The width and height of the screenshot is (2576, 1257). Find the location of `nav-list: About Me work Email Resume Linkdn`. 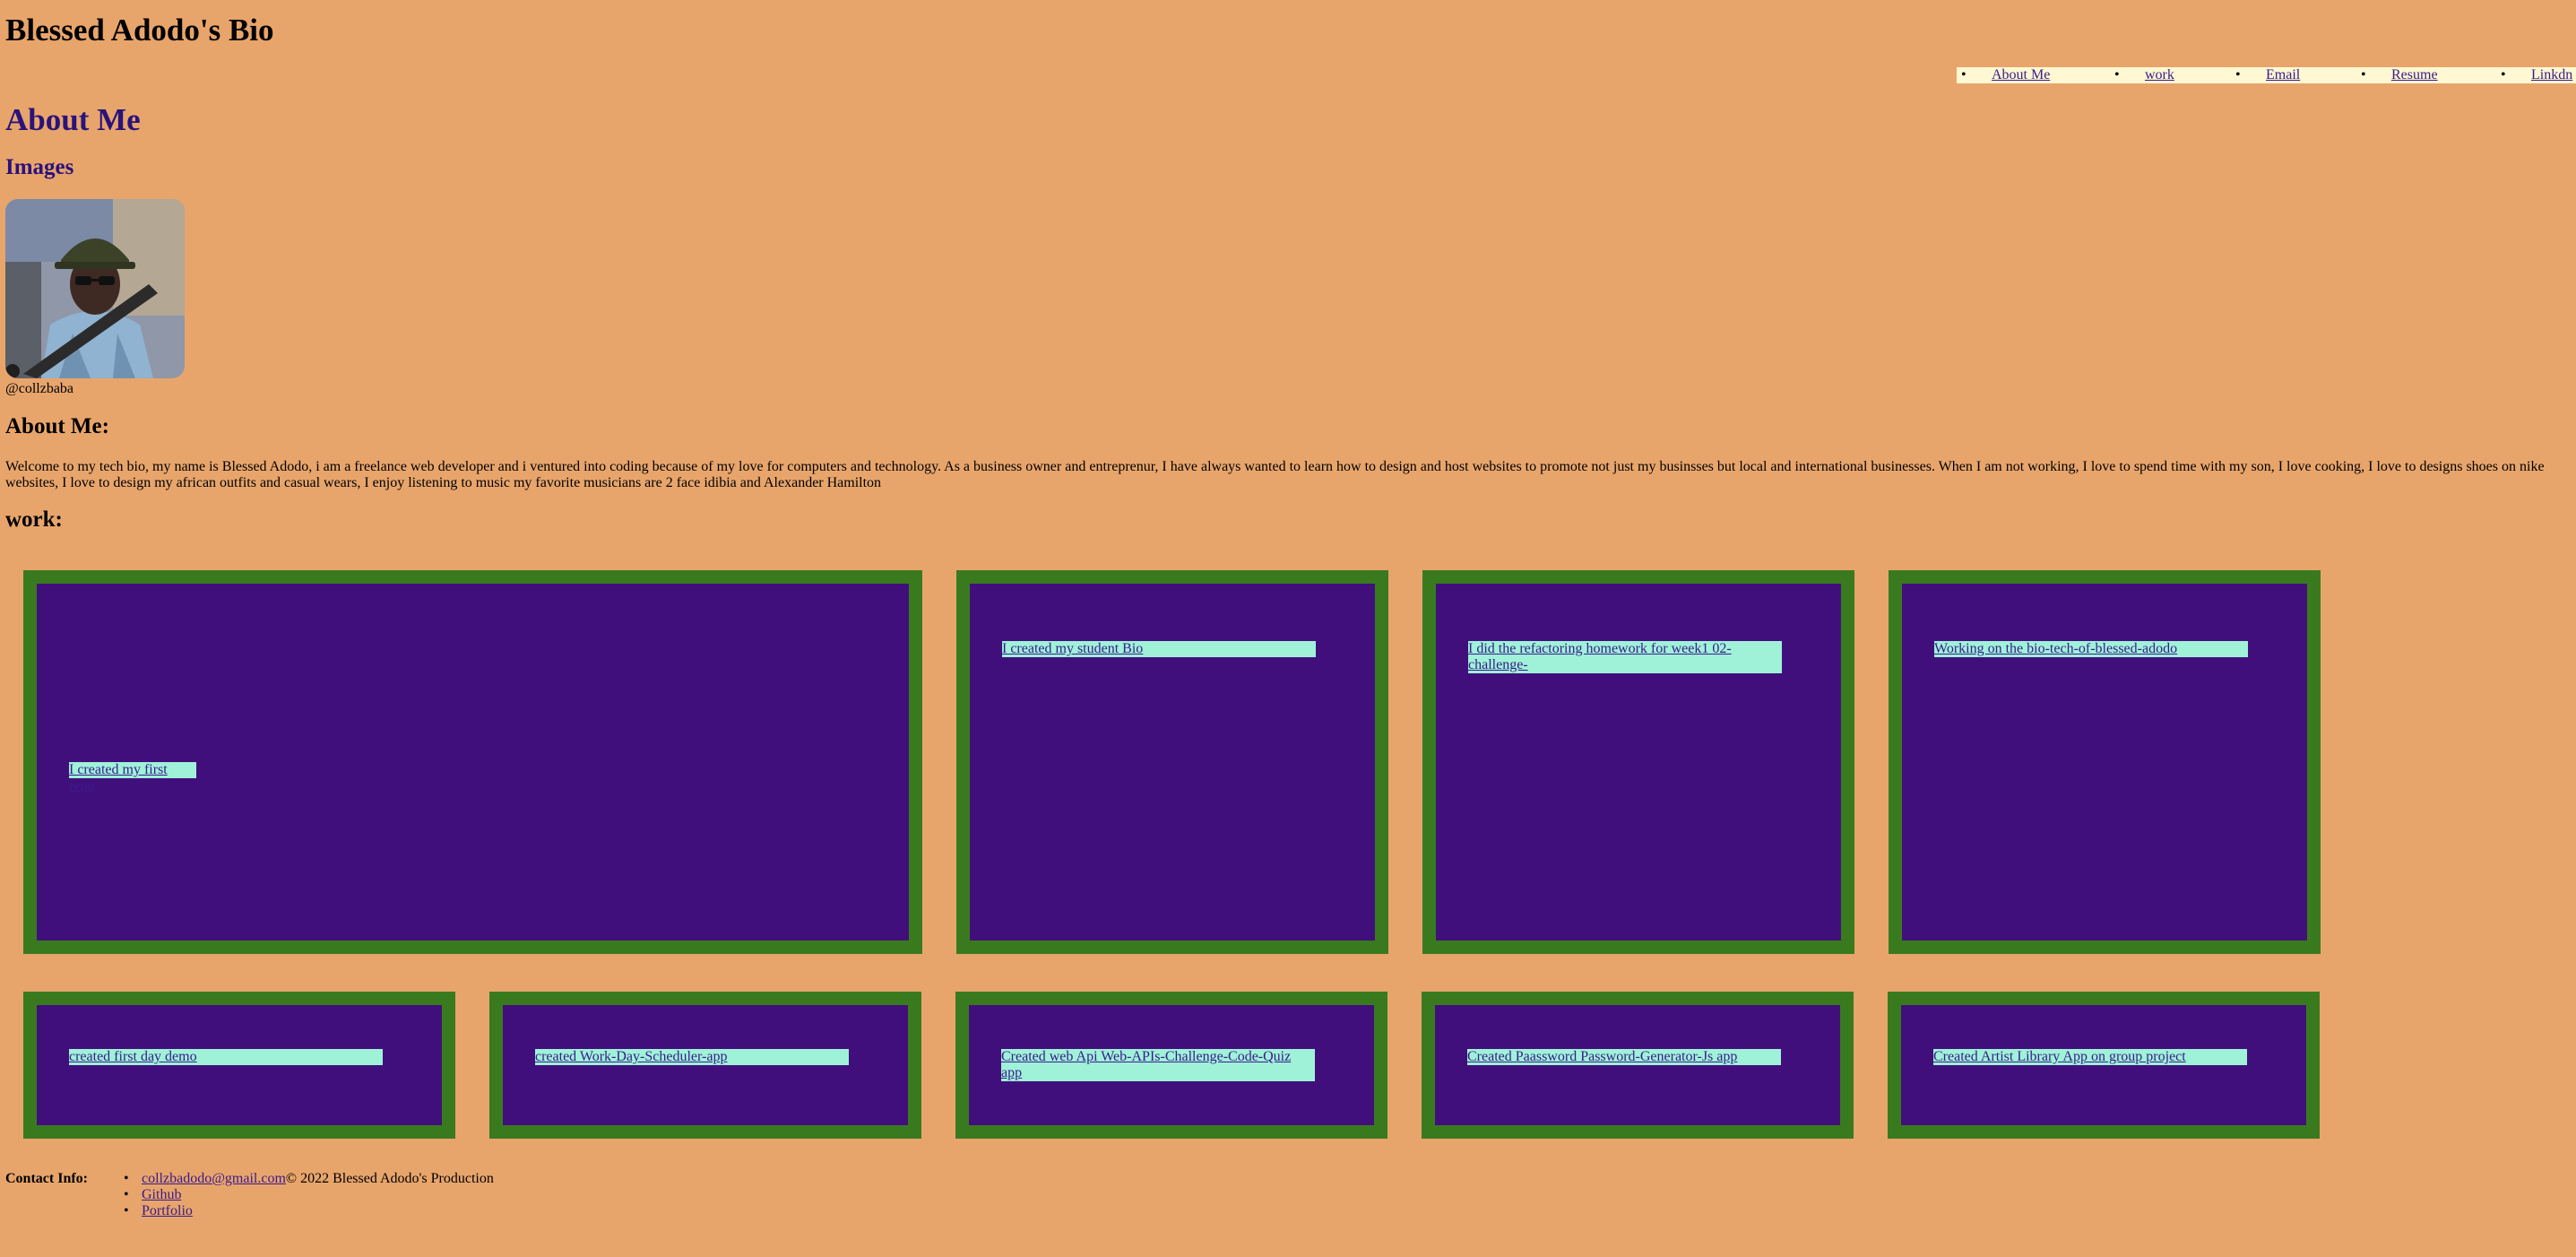

nav-list: About Me work Email Resume Linkdn is located at coordinates (2266, 75).